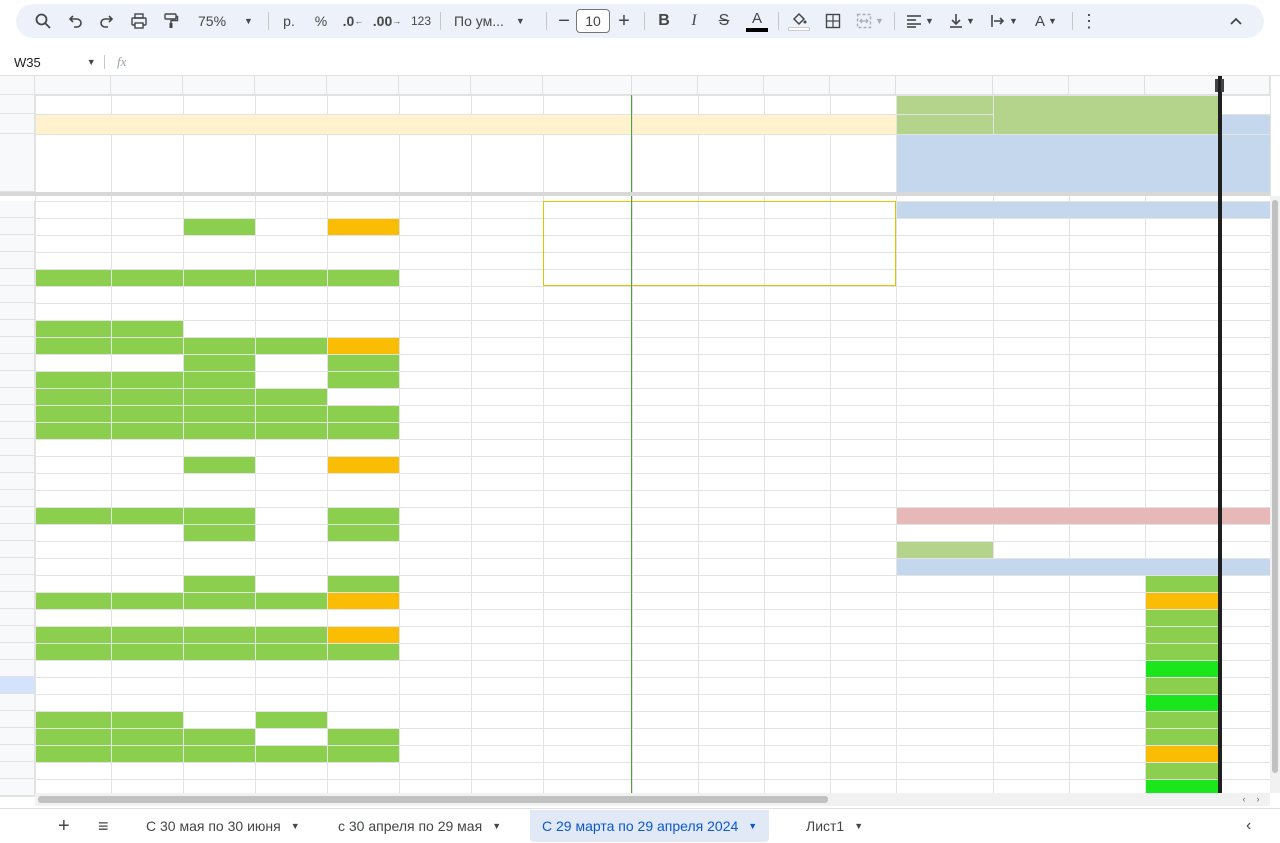  I want to click on number-format-button: 123, so click(421, 21).